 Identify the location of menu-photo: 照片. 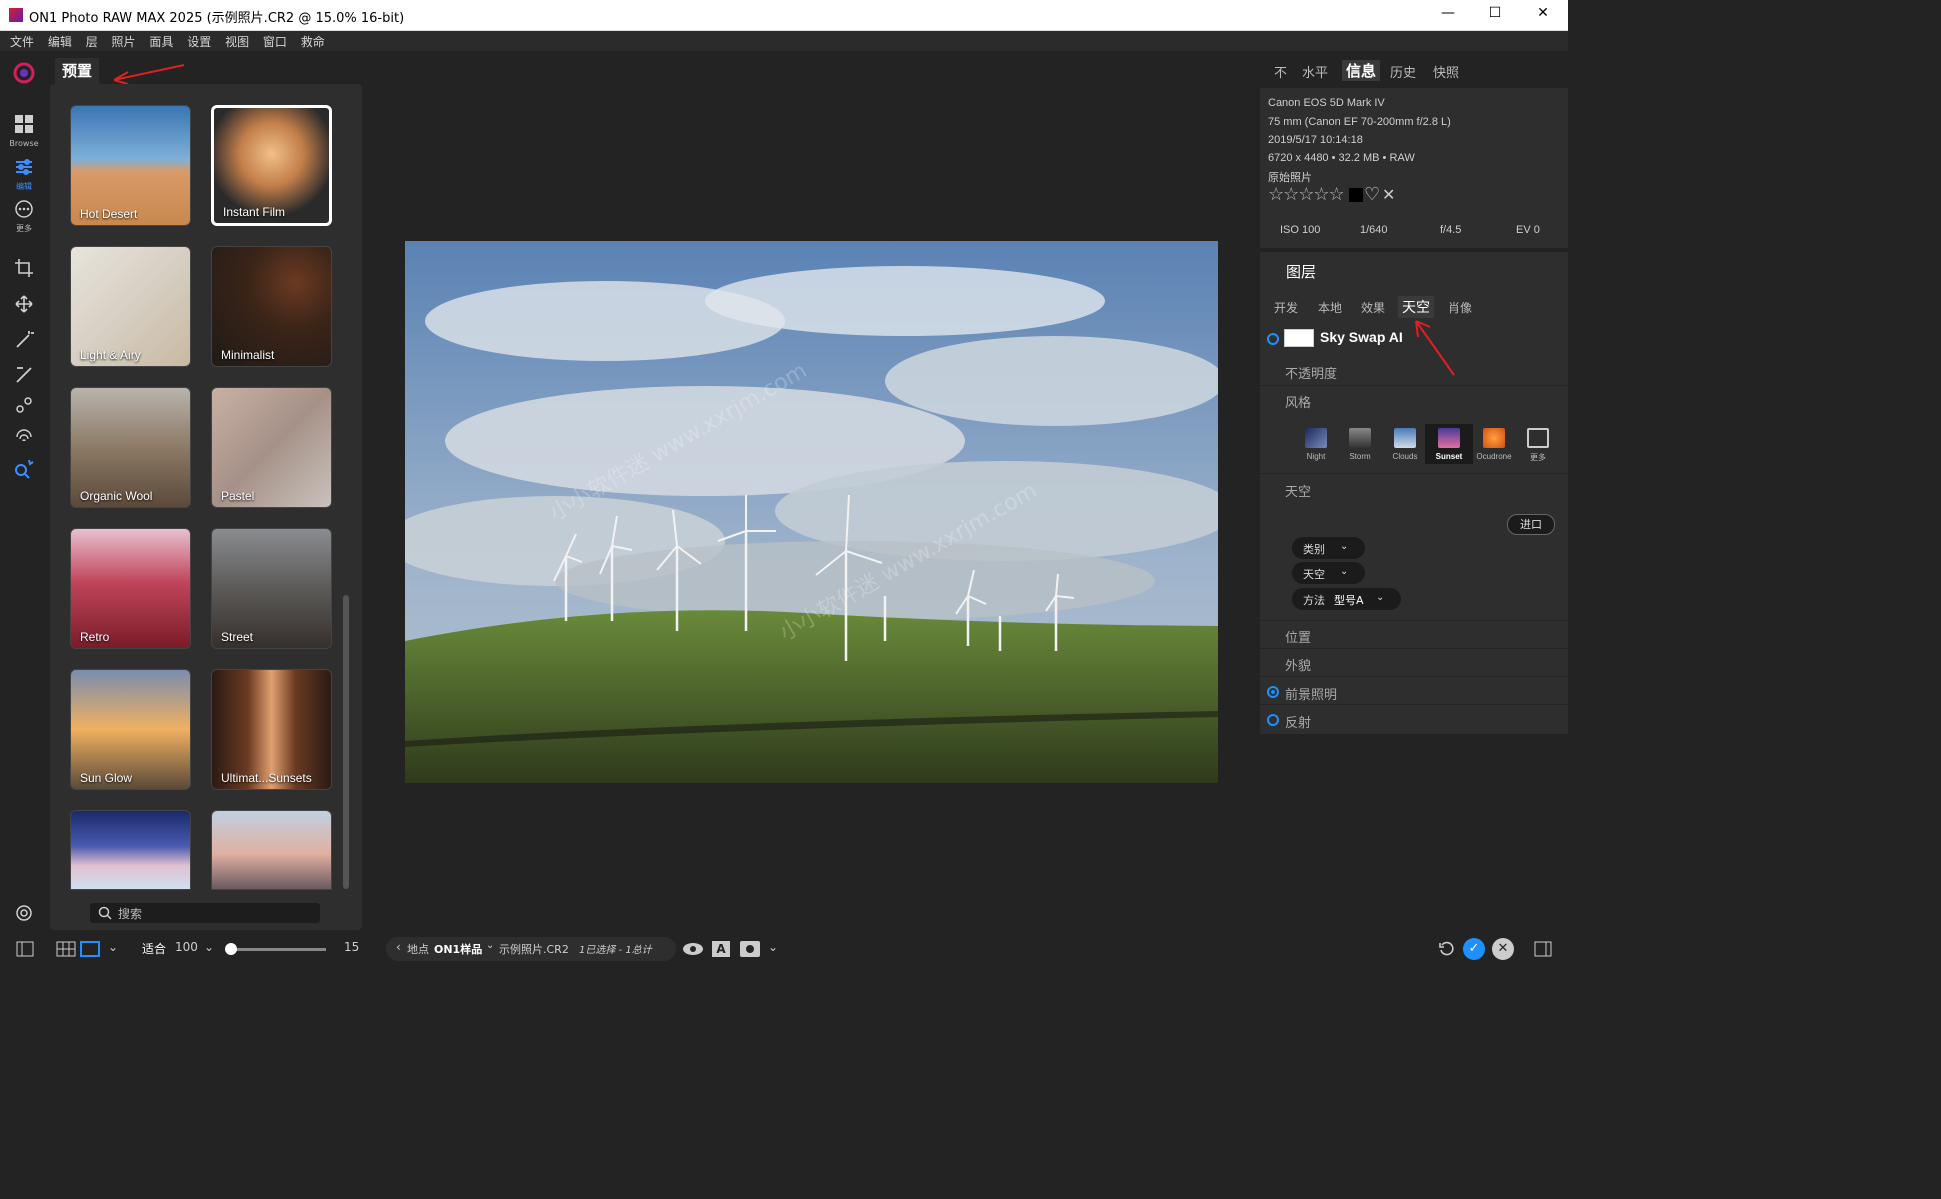
(124, 41).